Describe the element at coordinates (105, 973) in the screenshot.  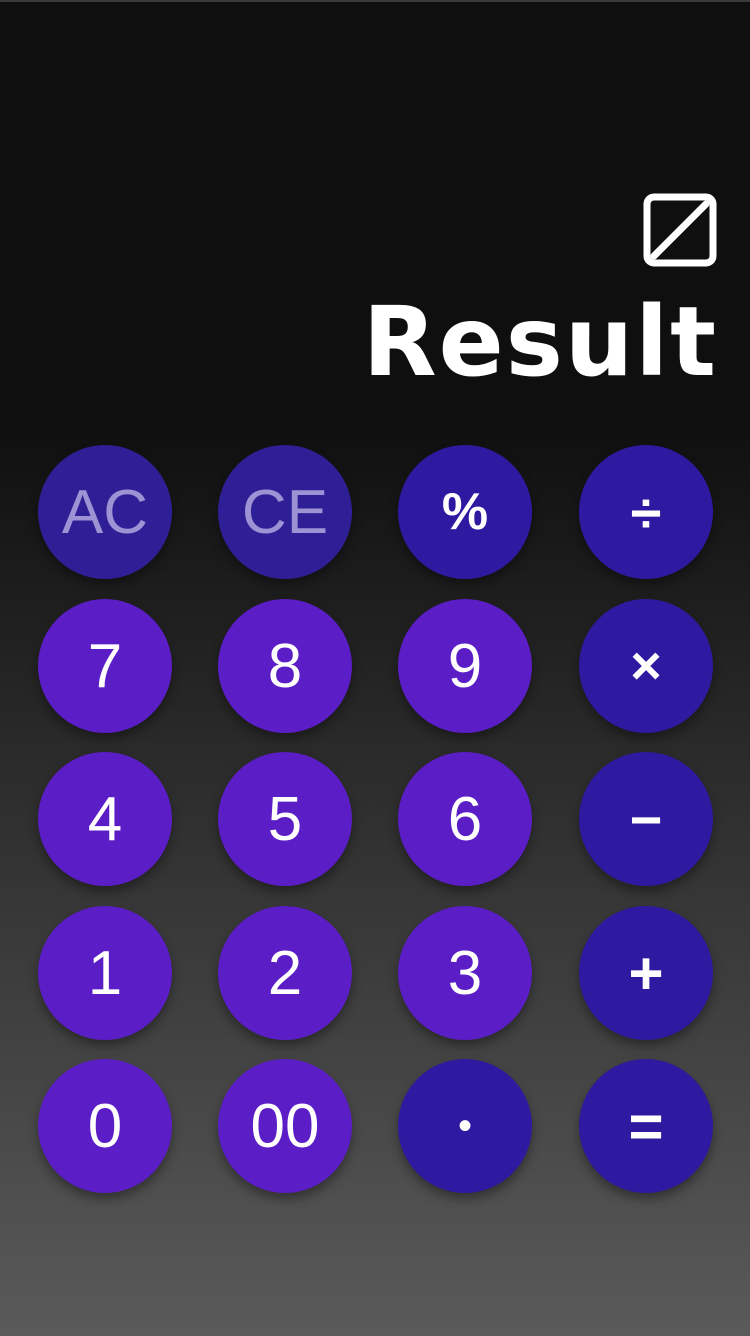
I see `digit-1-button: 1` at that location.